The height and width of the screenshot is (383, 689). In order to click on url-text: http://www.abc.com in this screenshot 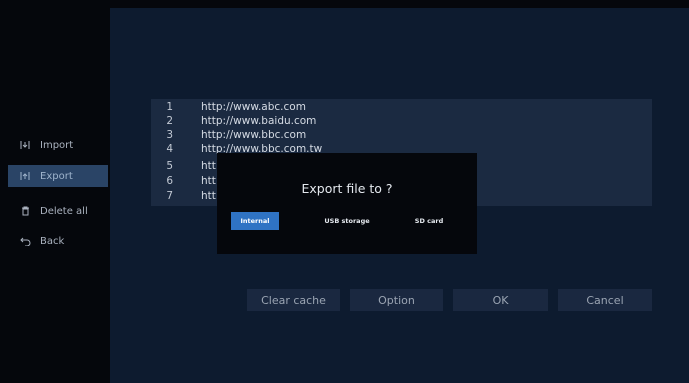, I will do `click(253, 106)`.